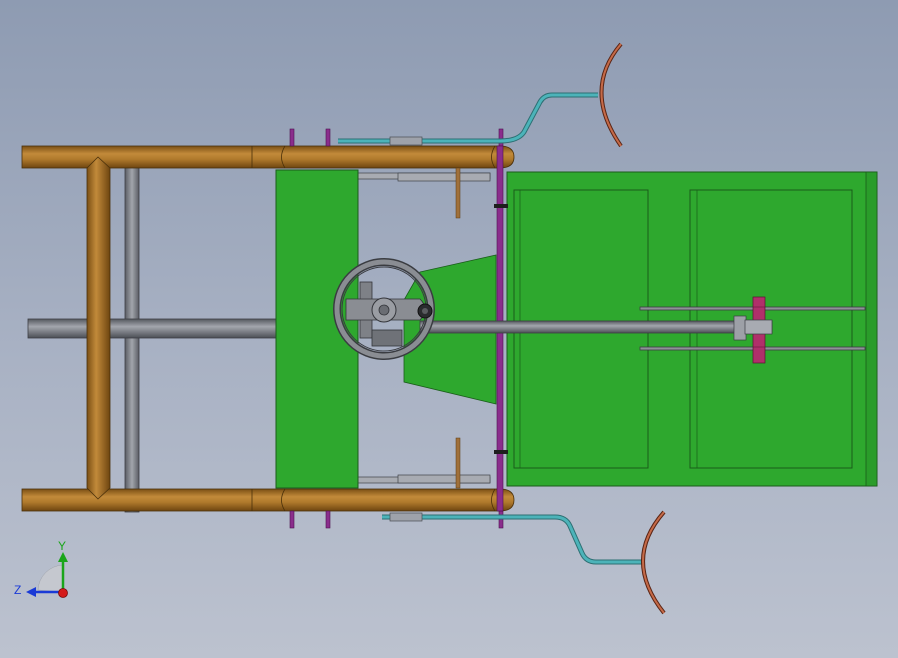 The height and width of the screenshot is (658, 898). What do you see at coordinates (62, 546) in the screenshot?
I see `y-axis-label: Y` at bounding box center [62, 546].